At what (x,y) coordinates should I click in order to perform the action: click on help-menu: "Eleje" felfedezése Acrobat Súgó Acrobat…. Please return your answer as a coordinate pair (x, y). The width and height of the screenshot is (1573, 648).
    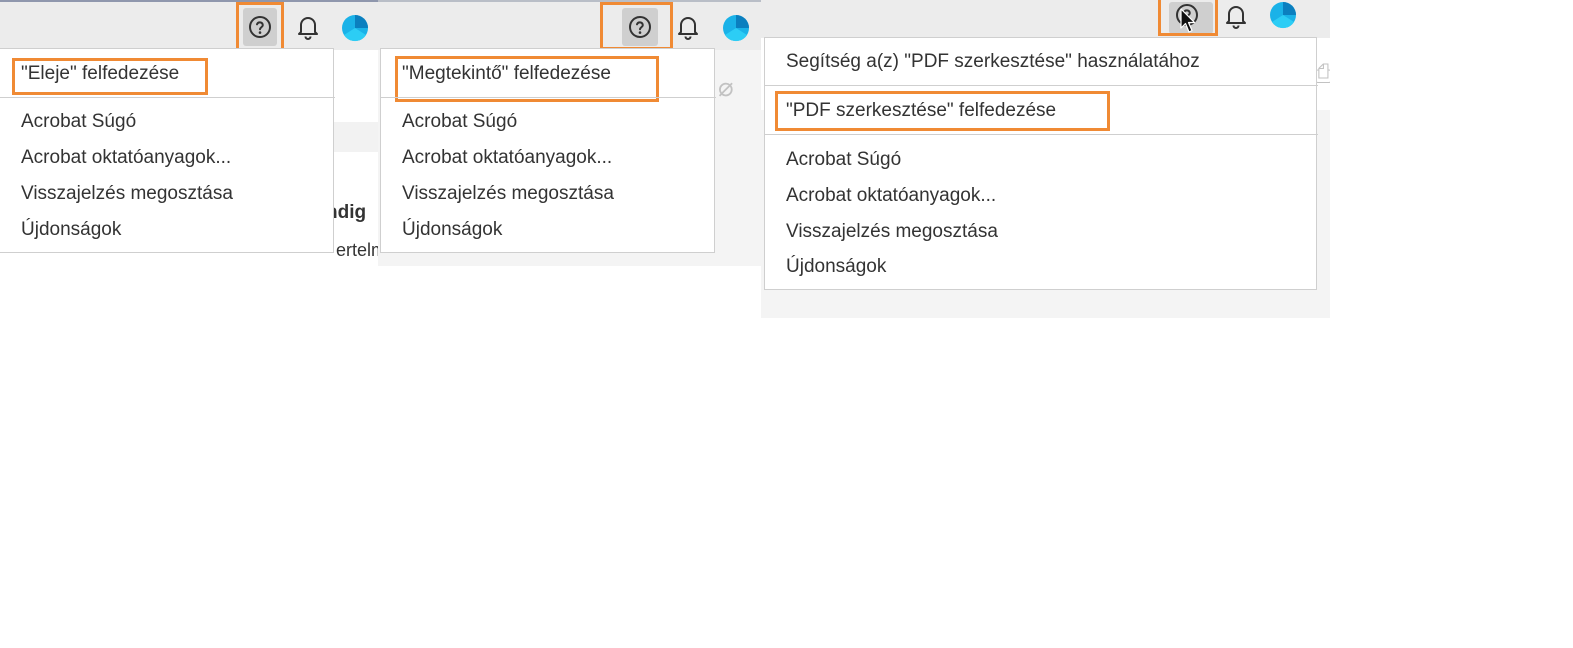
    Looking at the image, I should click on (167, 150).